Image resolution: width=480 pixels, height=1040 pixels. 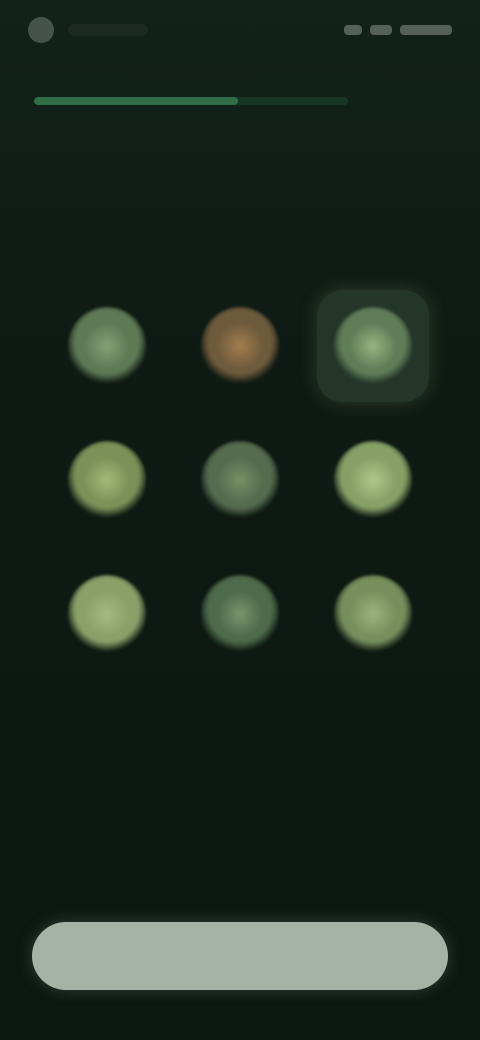 I want to click on onboarding-progress-bar, so click(x=191, y=101).